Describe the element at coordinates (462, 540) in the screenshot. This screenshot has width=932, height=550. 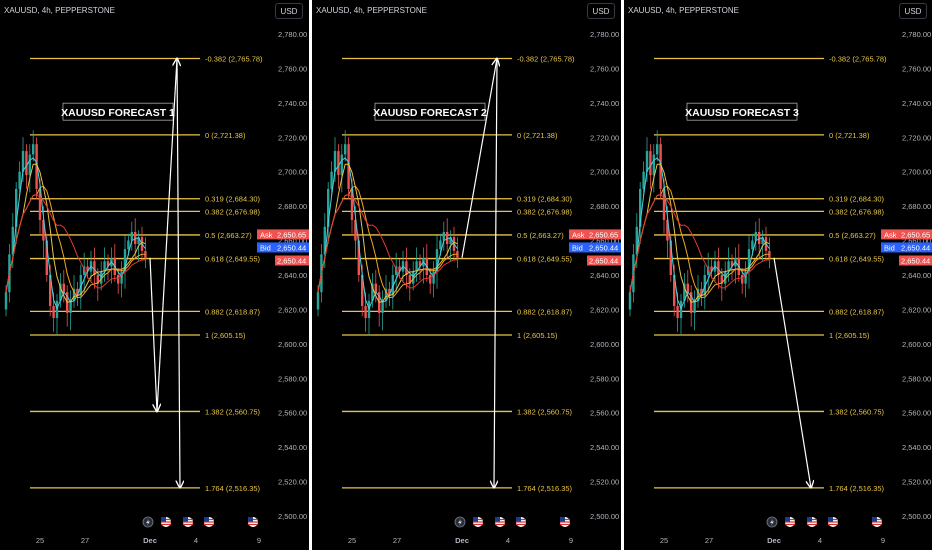
I see `x-tick-label: Dec` at that location.